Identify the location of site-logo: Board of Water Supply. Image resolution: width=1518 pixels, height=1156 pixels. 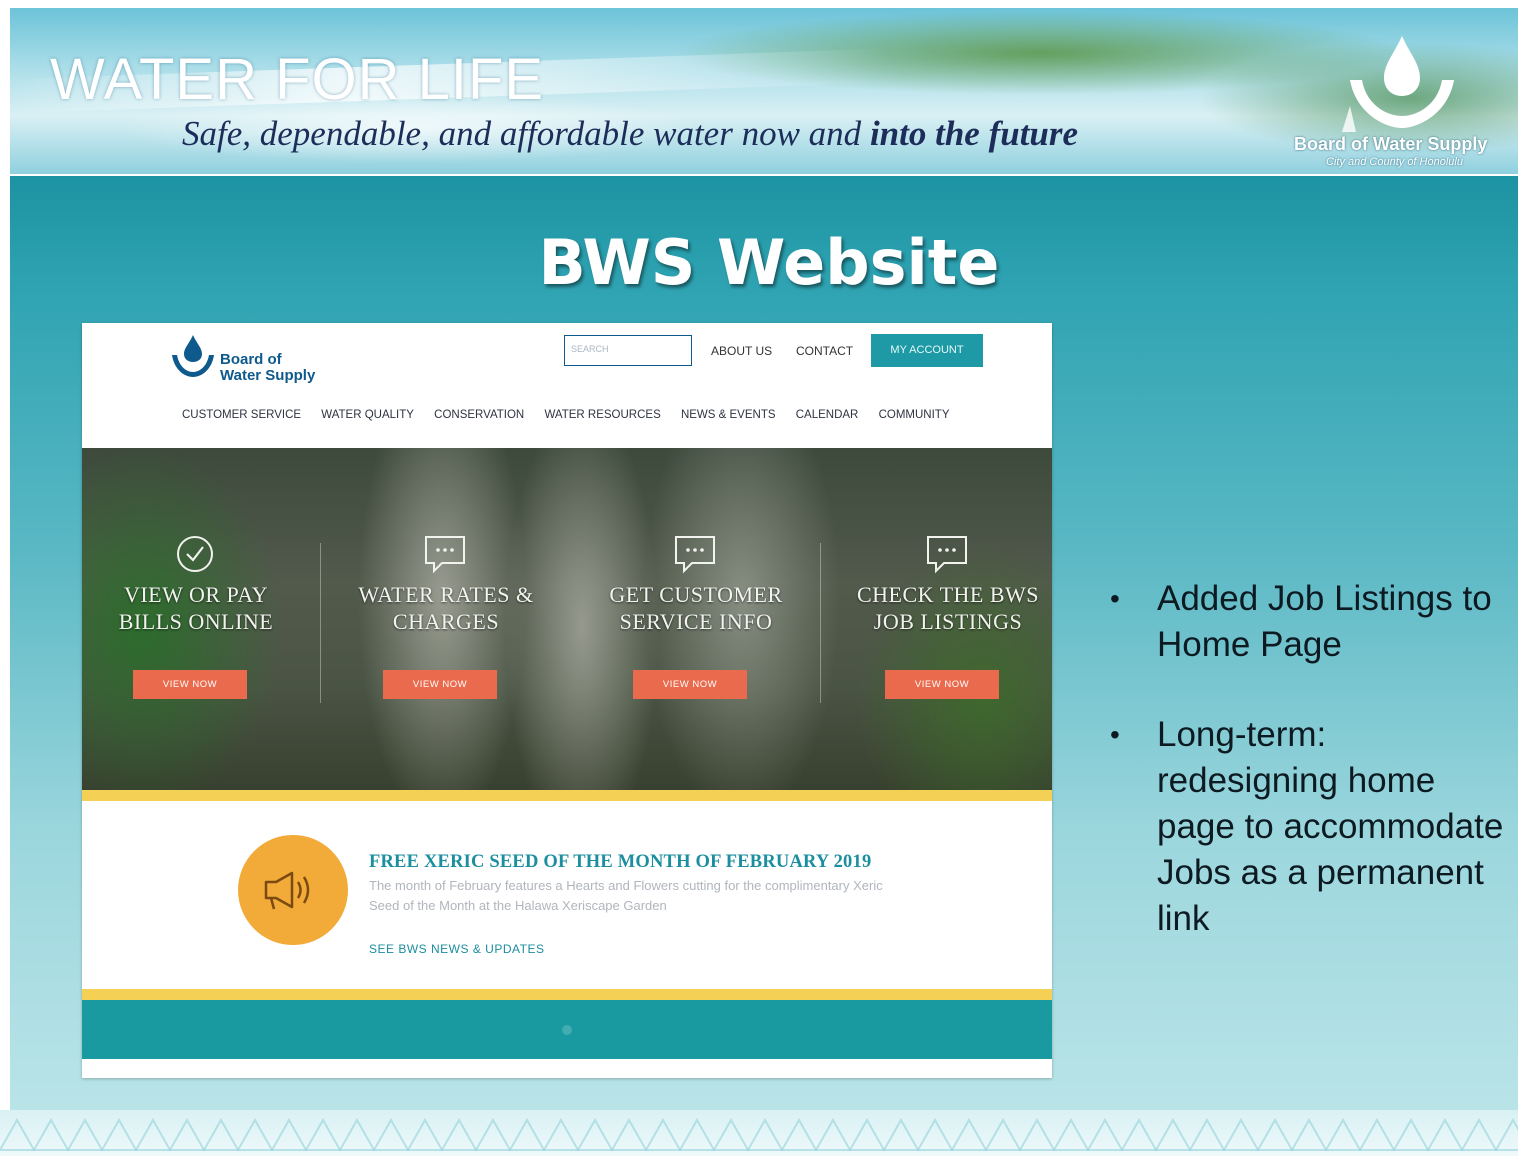
(255, 358).